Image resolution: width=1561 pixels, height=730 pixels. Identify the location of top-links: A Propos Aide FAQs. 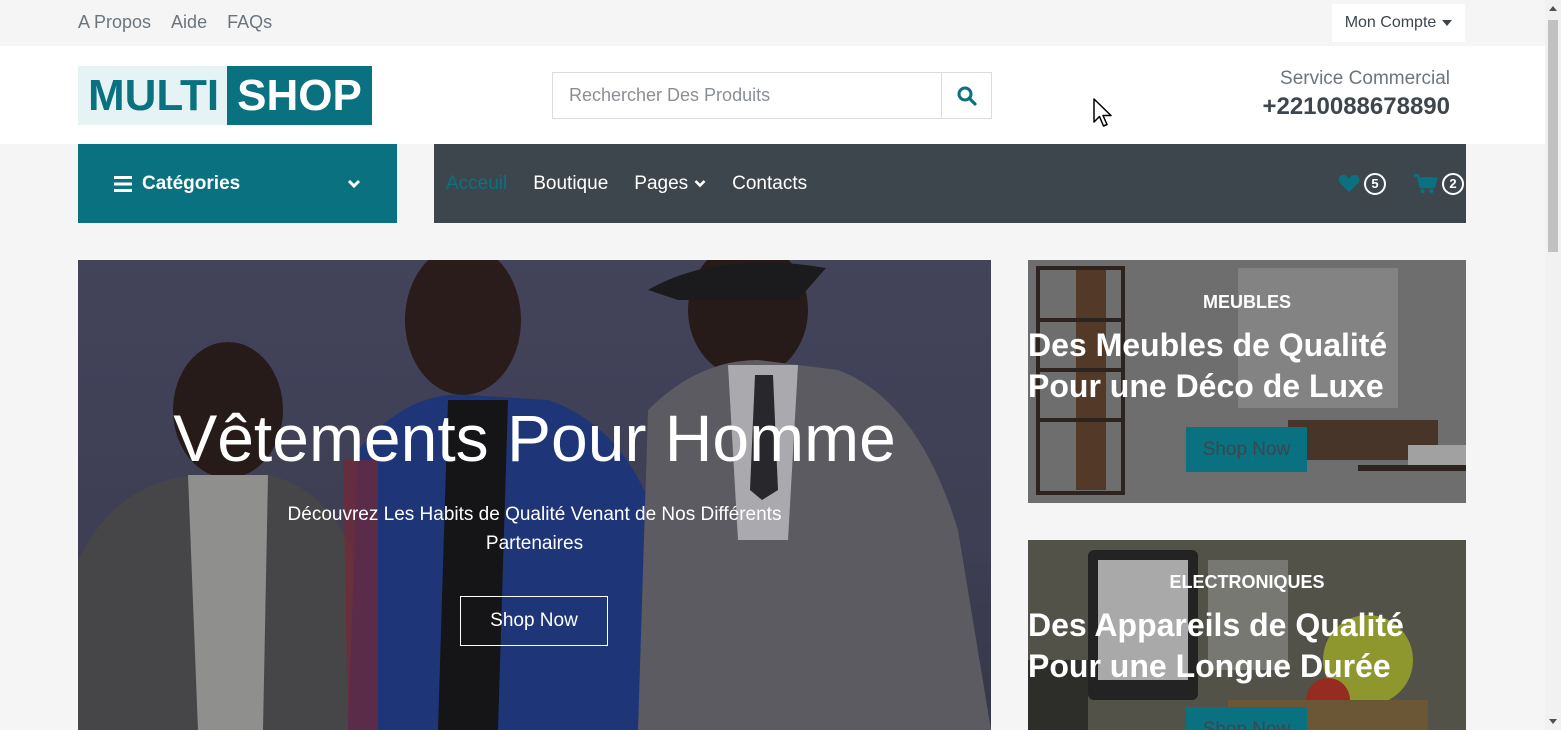
(175, 22).